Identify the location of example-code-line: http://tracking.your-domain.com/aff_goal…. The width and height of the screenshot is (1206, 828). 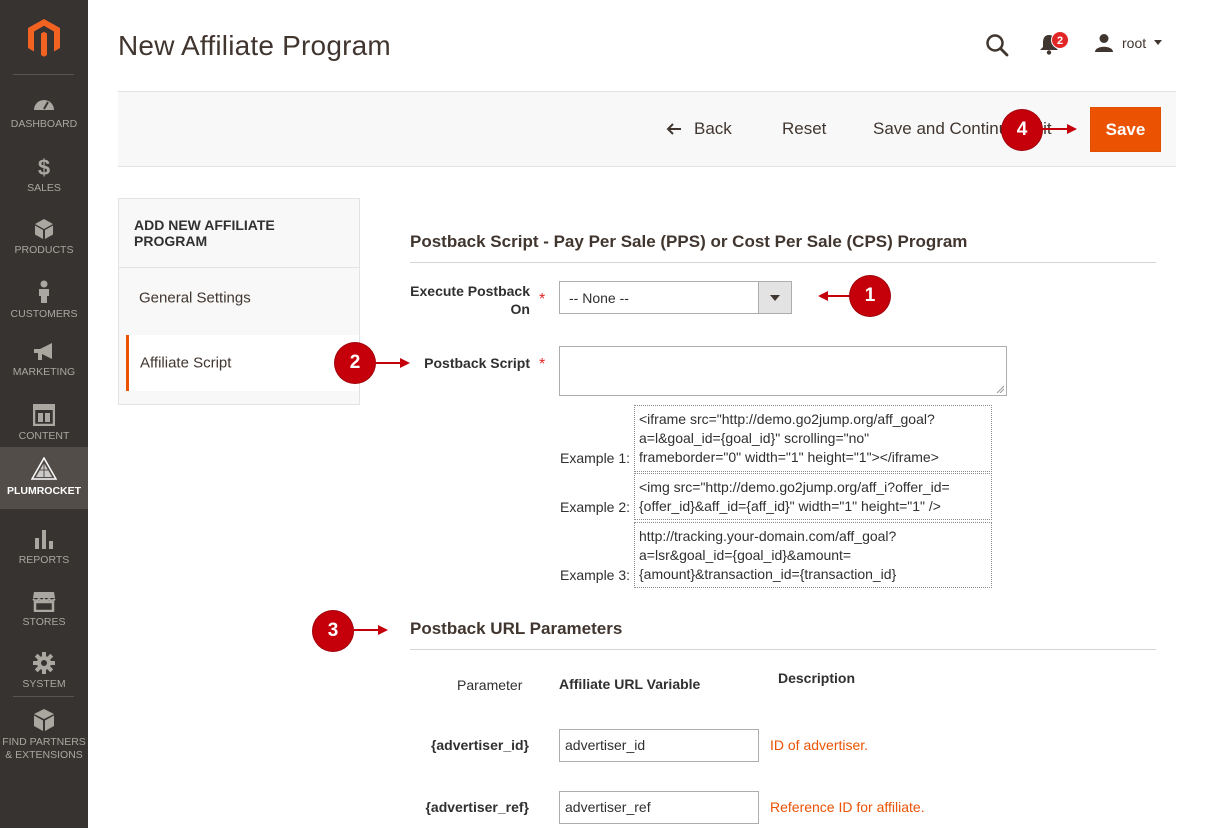
(768, 536).